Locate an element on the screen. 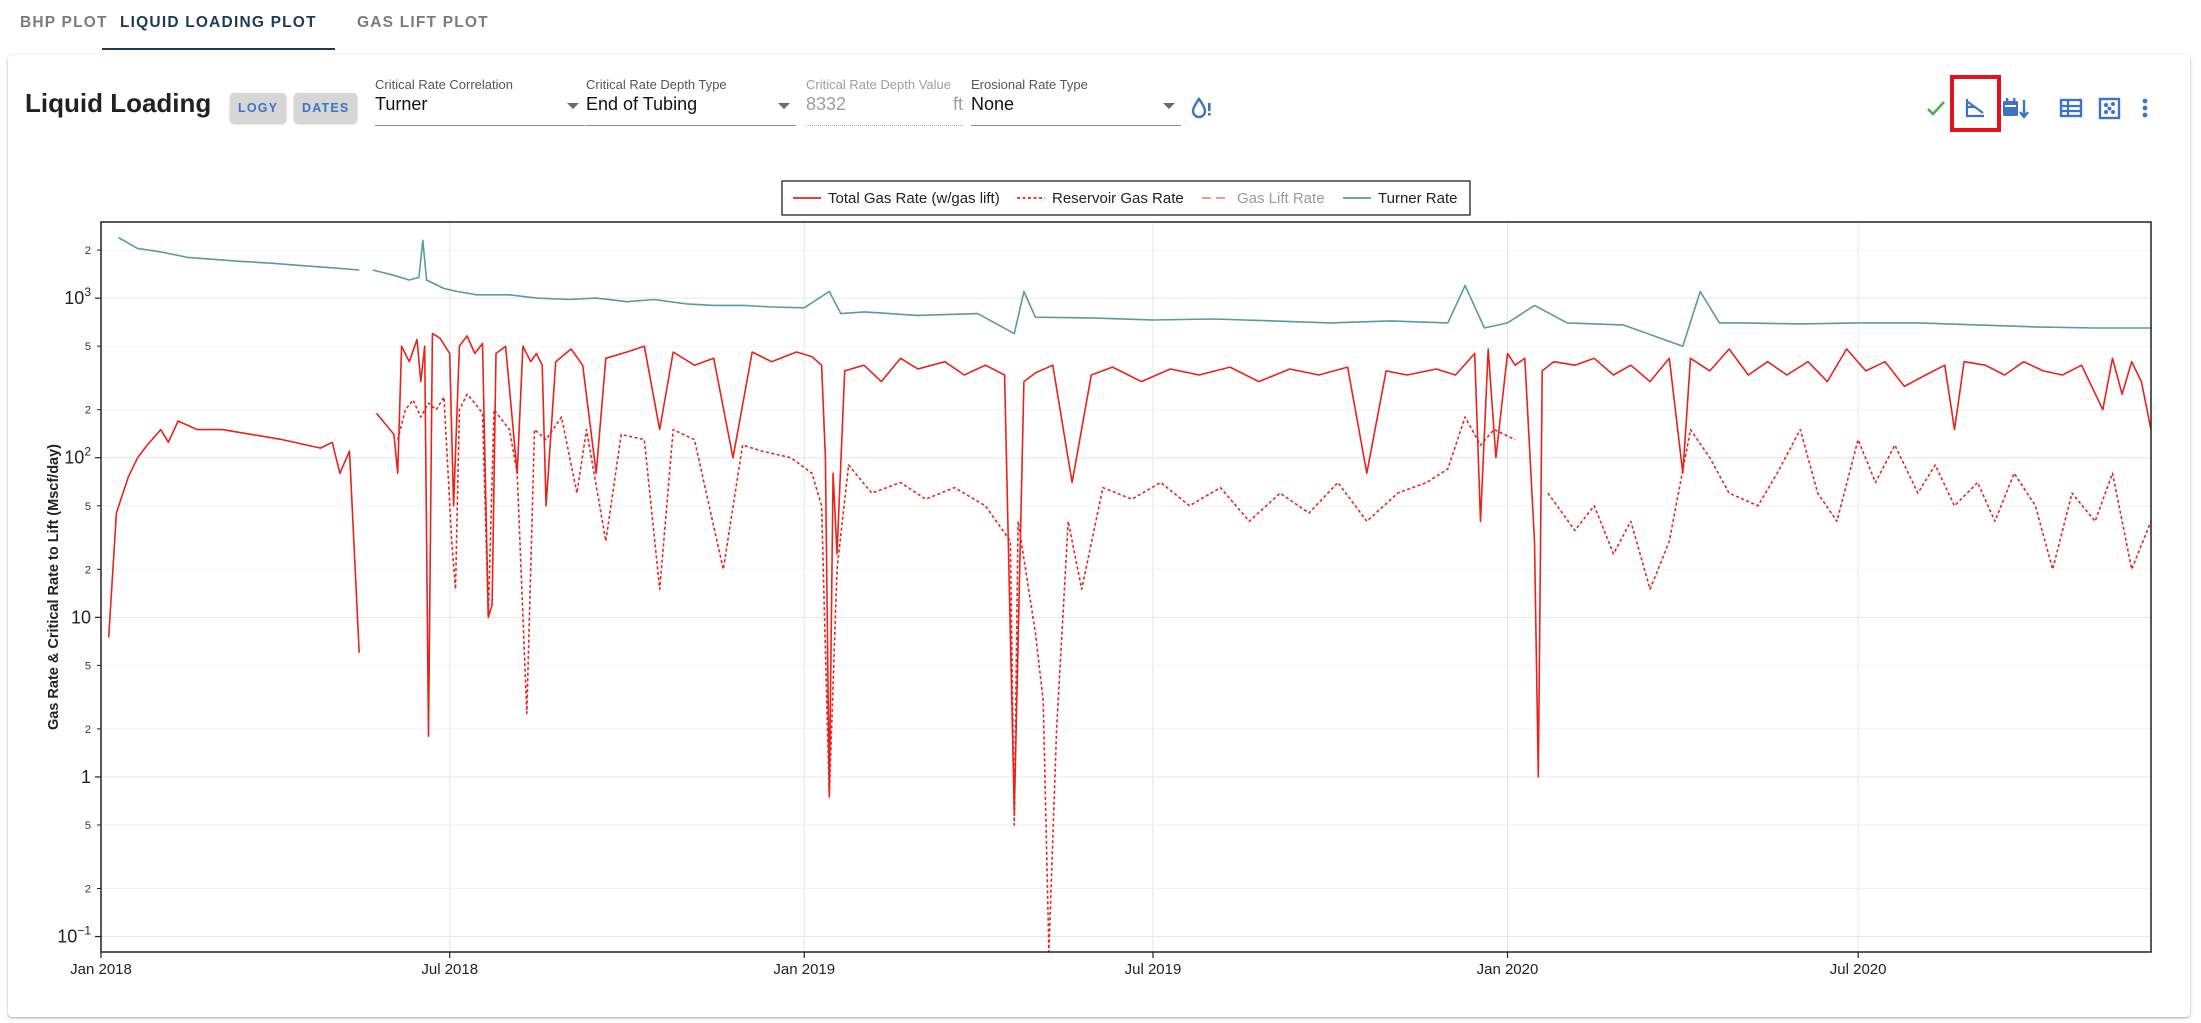 The width and height of the screenshot is (2201, 1023). legend-label: Turner Rate is located at coordinates (1417, 198).